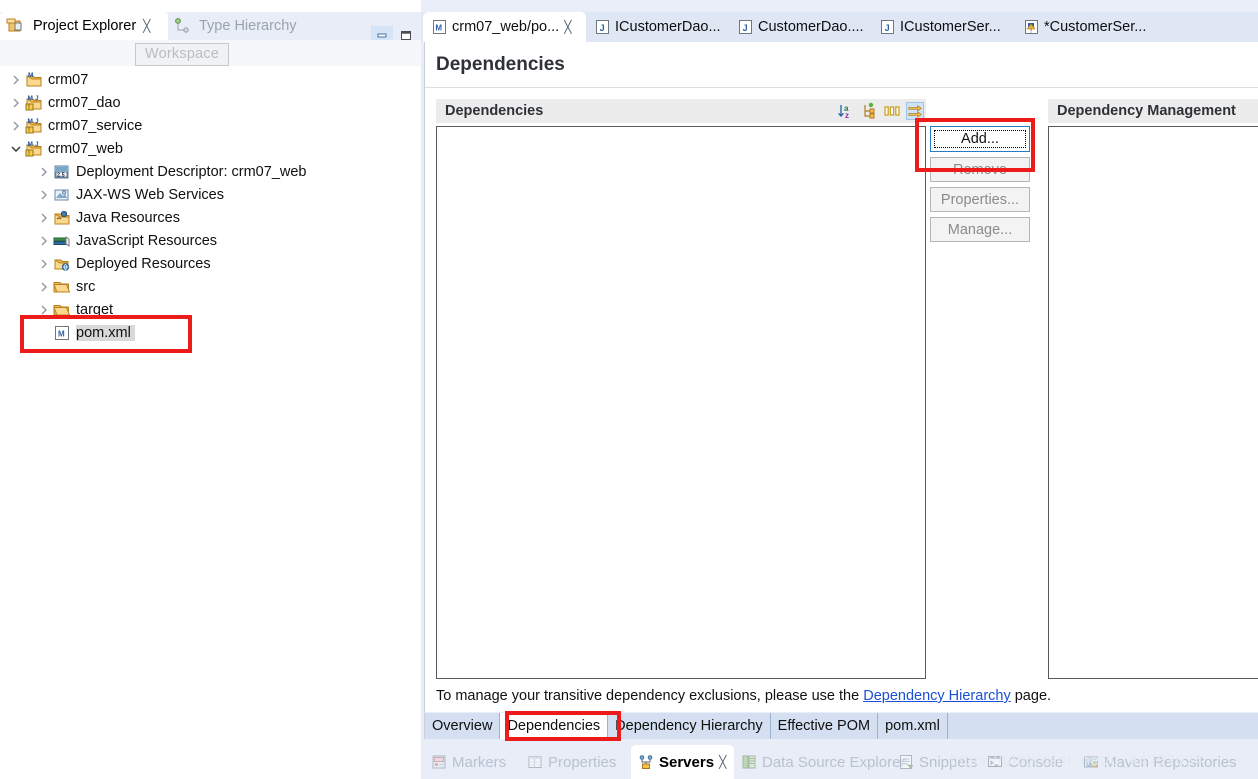 This screenshot has height=779, width=1258. What do you see at coordinates (128, 217) in the screenshot?
I see `tree-item-label: Java Resources` at bounding box center [128, 217].